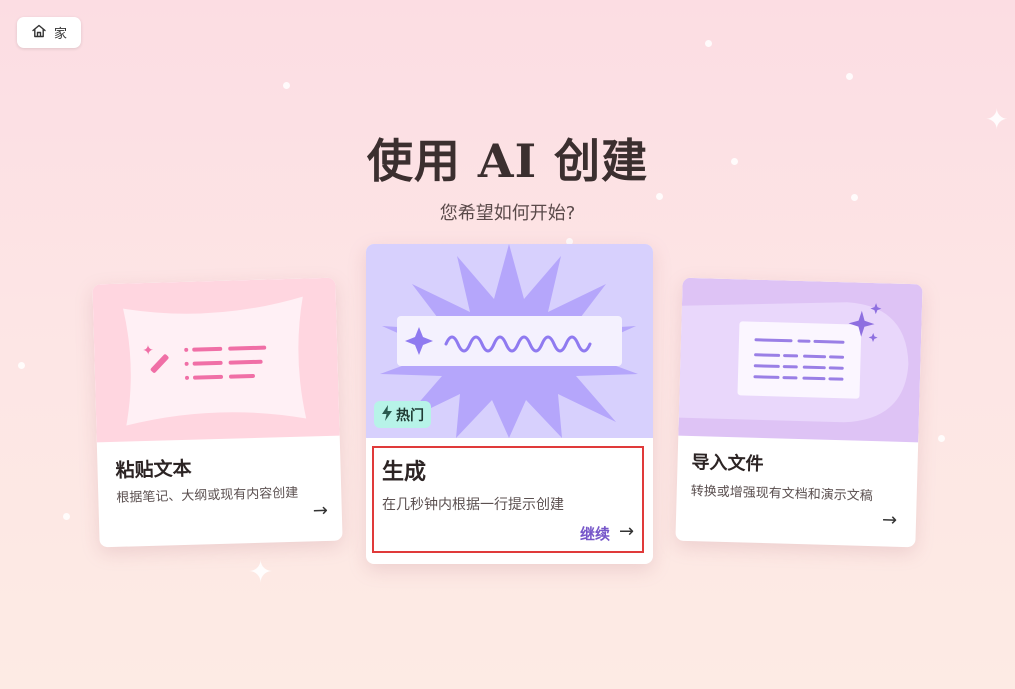  Describe the element at coordinates (781, 494) in the screenshot. I see `import-file-description: 转换或增强现有文档和演示文稿` at that location.